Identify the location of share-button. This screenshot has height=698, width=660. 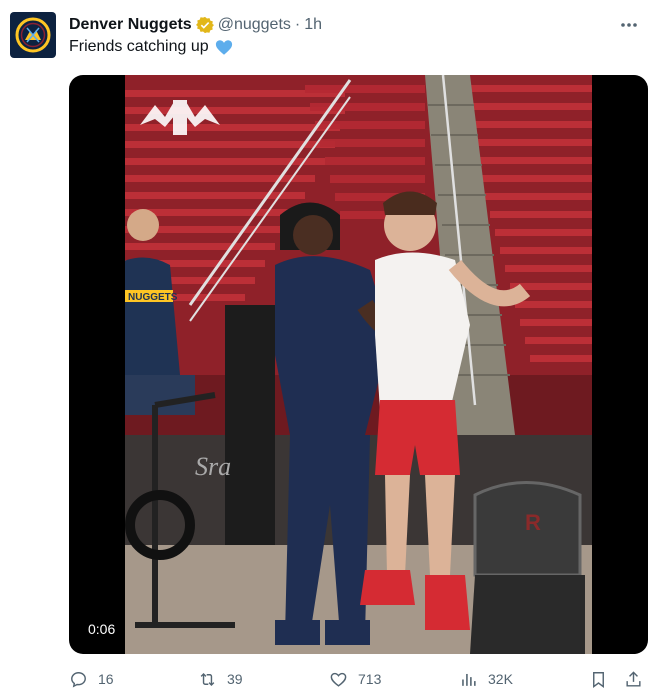
(633, 679).